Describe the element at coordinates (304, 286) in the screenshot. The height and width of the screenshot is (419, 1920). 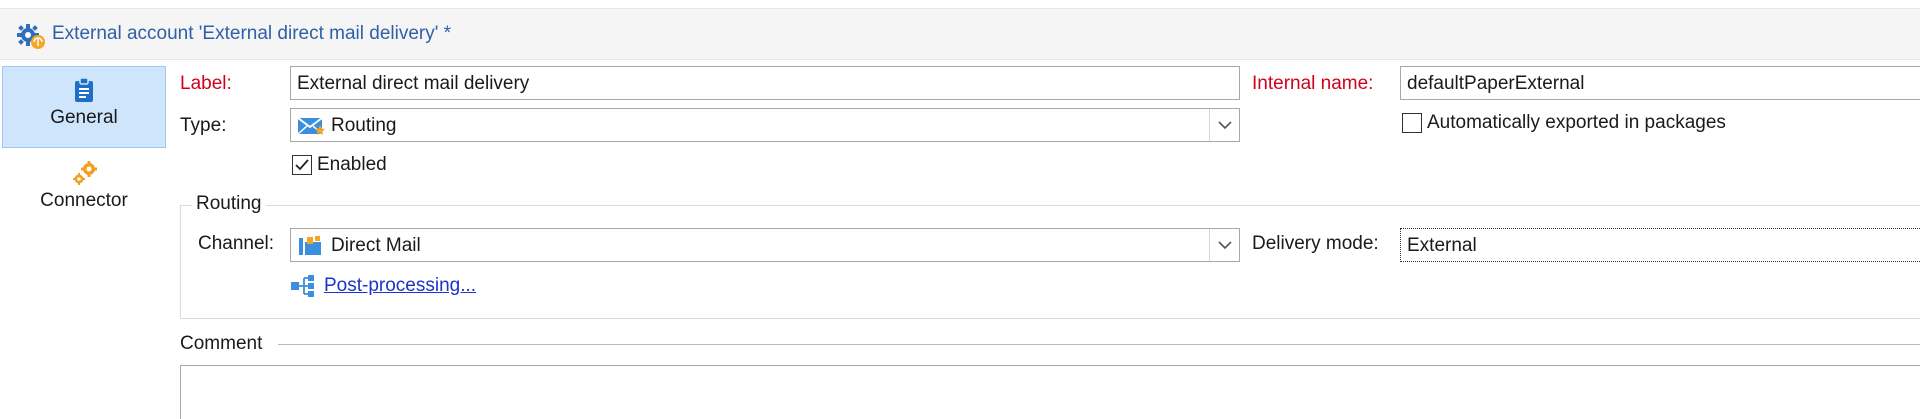
I see `workflow-icon` at that location.